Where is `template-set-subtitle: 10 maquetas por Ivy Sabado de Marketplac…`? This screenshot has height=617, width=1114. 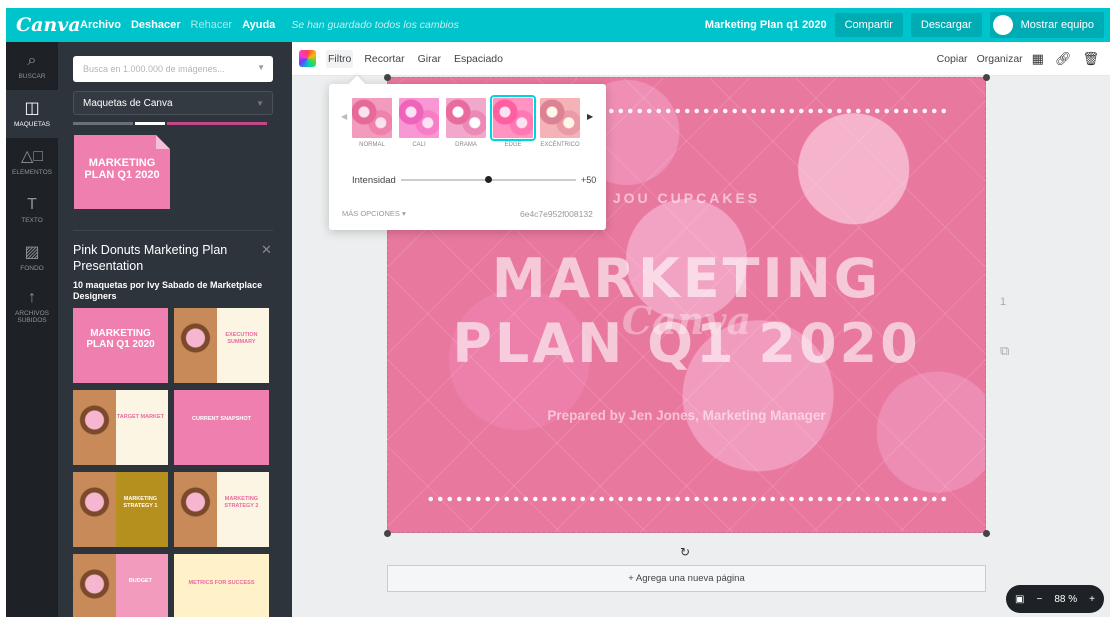
template-set-subtitle: 10 maquetas por Ivy Sabado de Marketplac… is located at coordinates (168, 290).